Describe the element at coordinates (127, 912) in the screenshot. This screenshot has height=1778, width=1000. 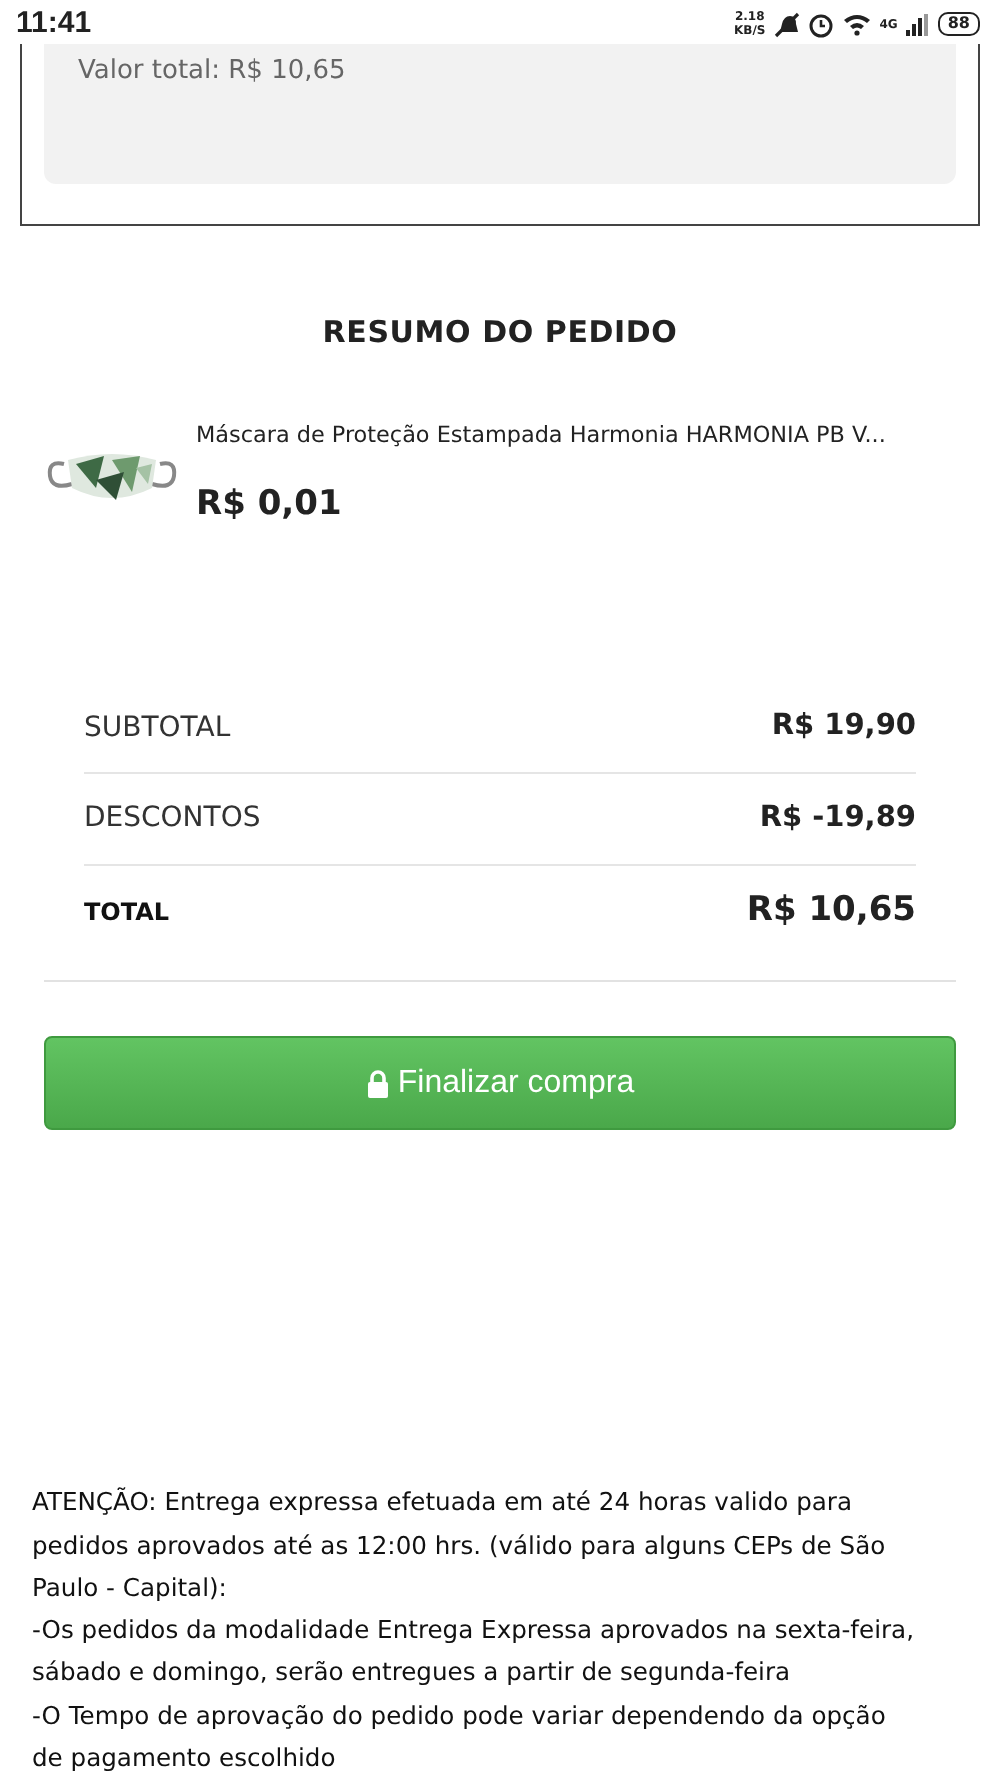
I see `total-label: TOTAL` at that location.